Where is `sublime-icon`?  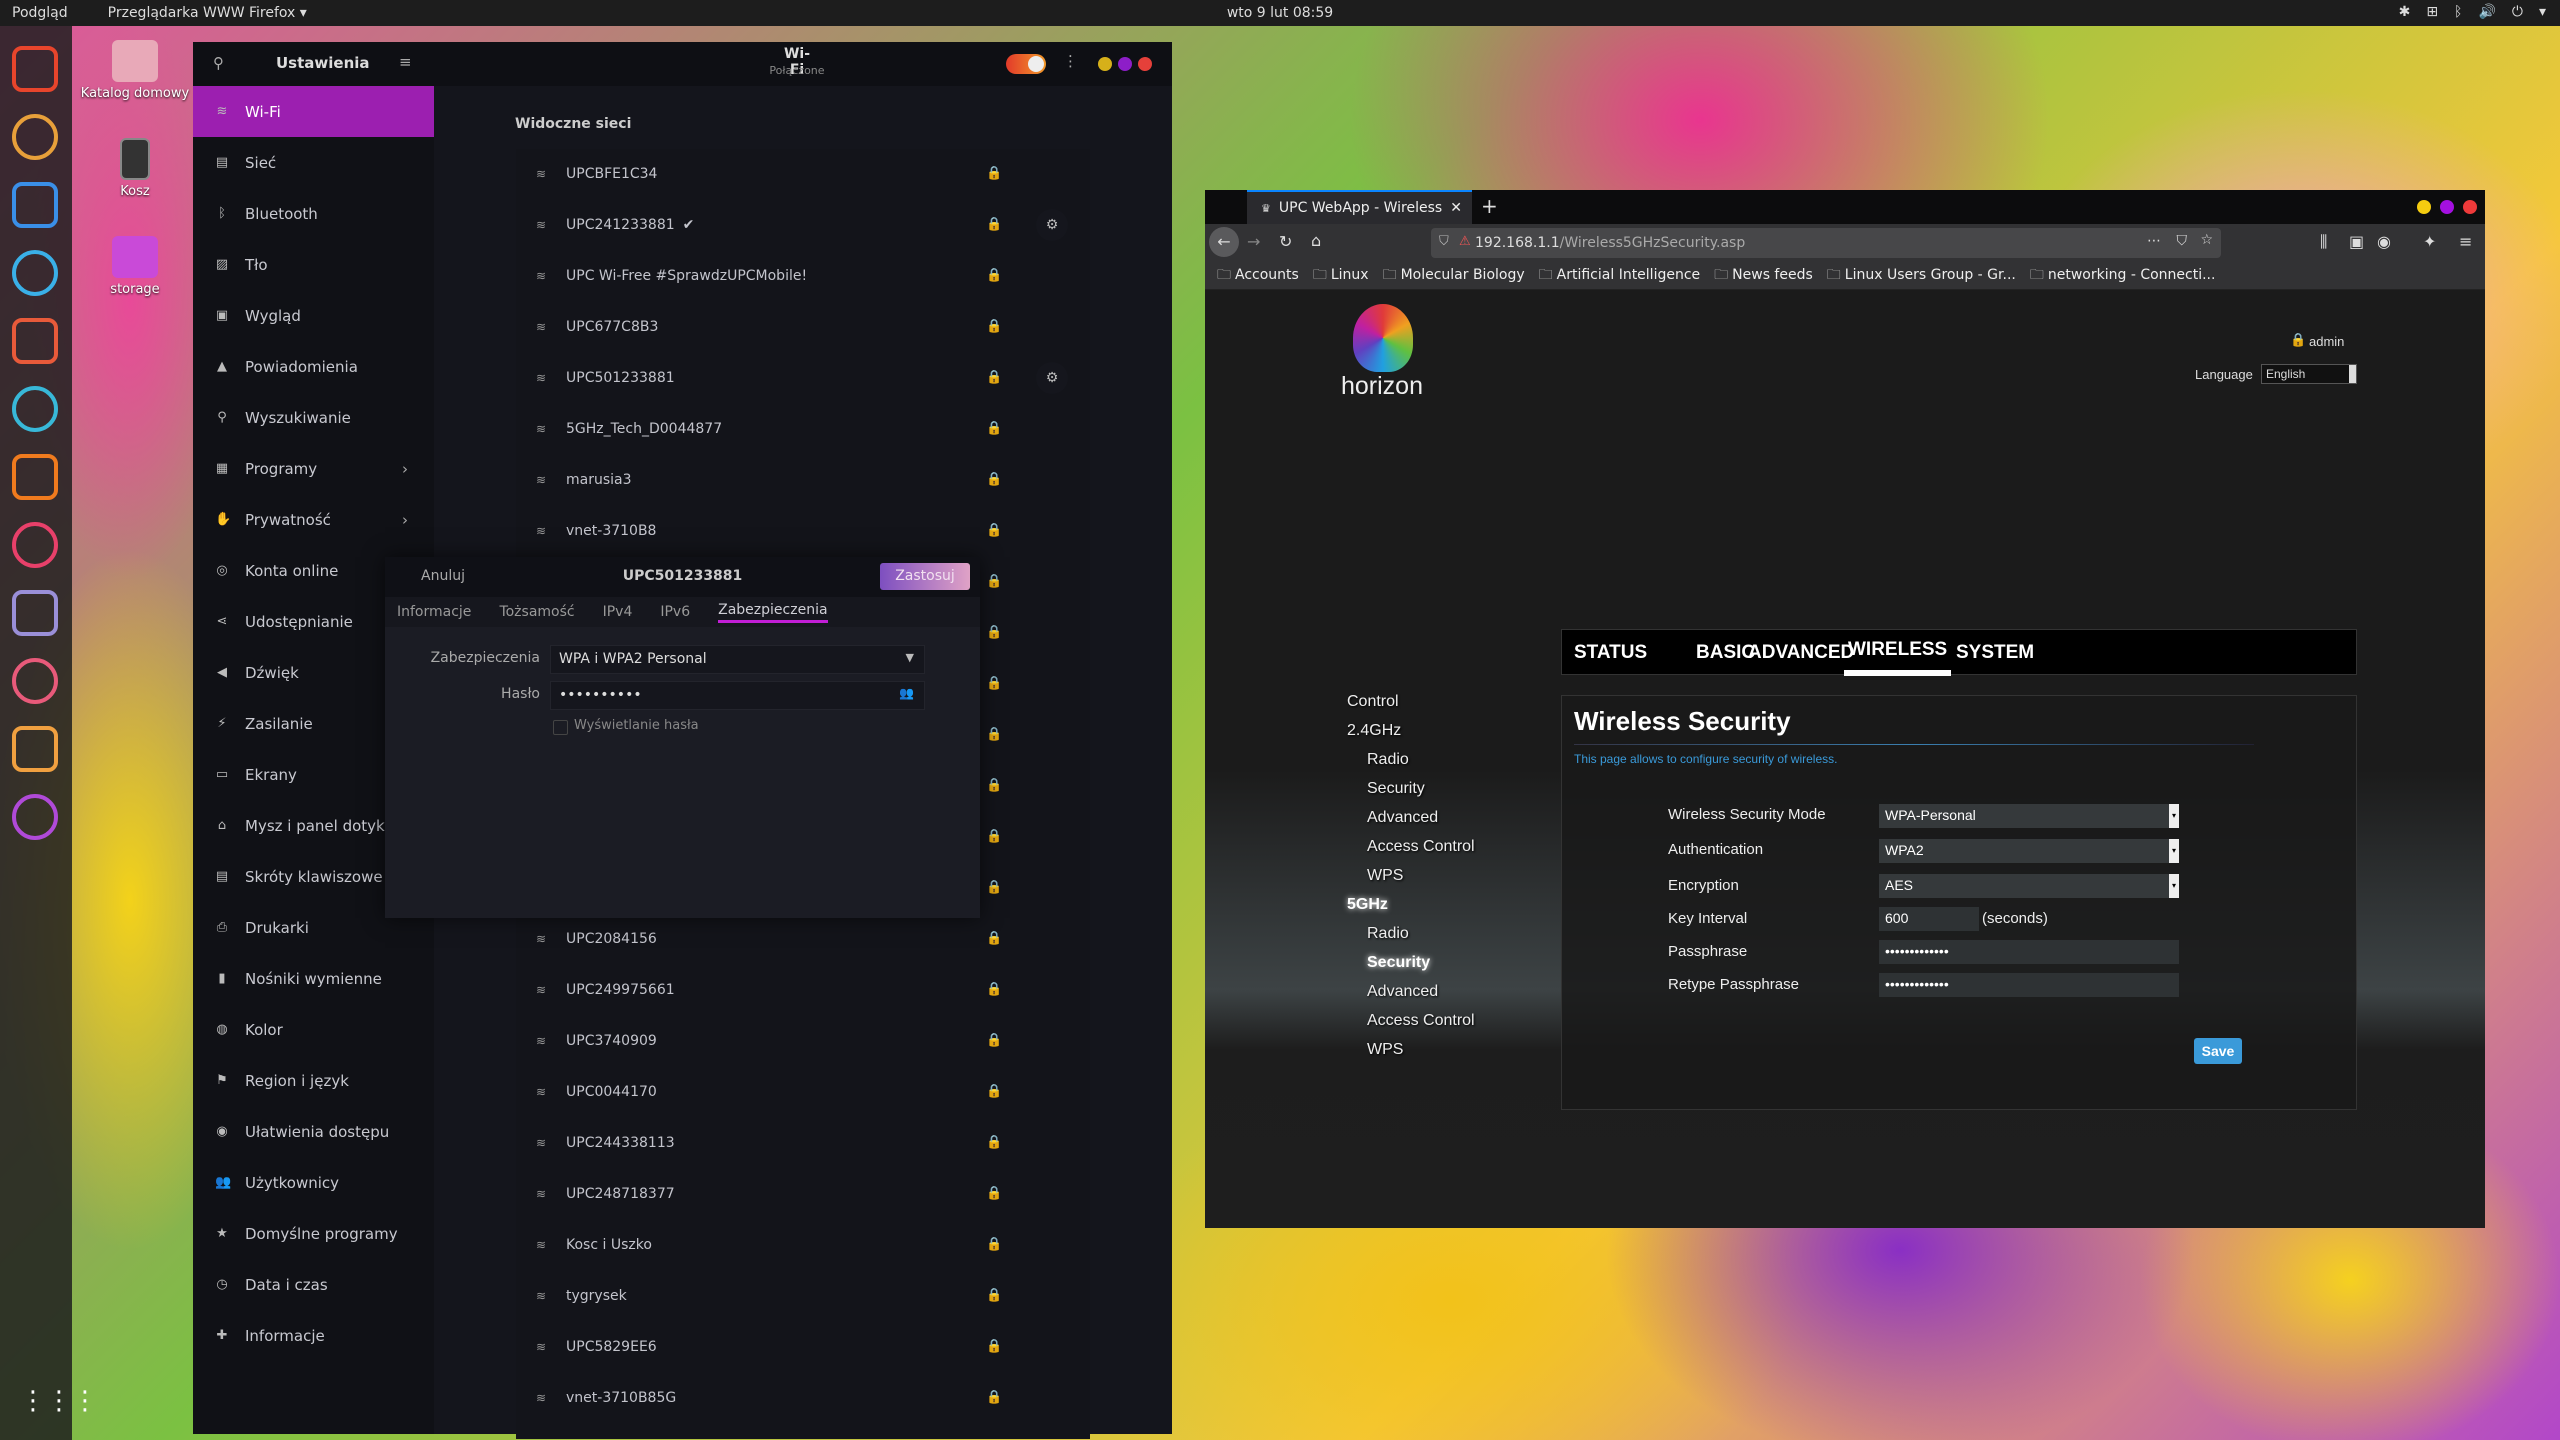
sublime-icon is located at coordinates (35, 477).